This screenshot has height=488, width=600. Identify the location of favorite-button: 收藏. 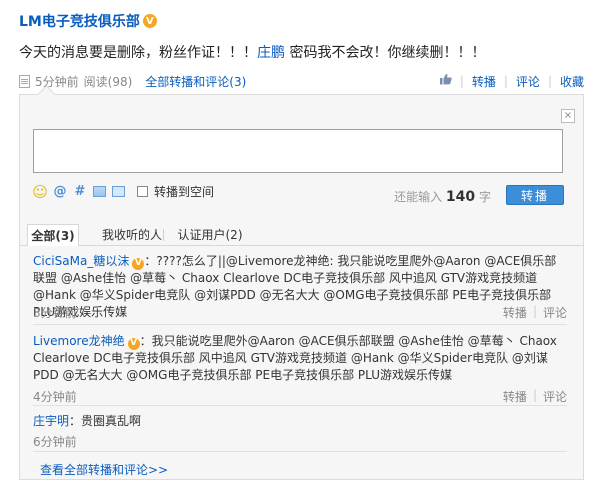
(572, 81).